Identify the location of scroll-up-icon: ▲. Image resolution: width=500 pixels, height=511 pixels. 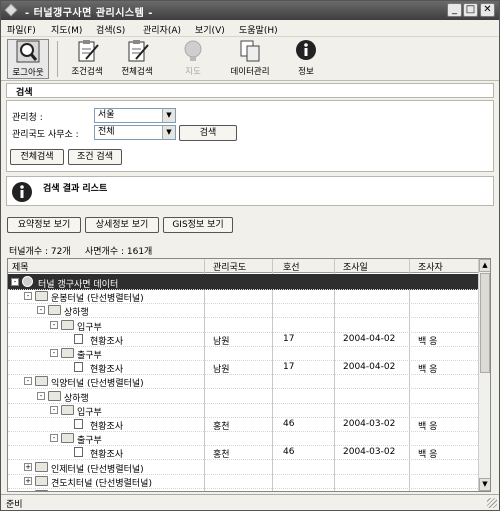
(484, 265).